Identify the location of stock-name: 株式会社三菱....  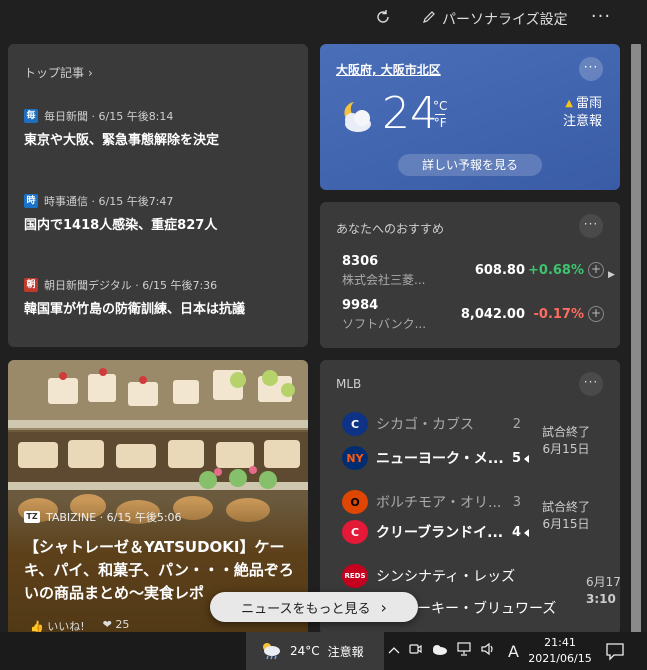
(384, 280).